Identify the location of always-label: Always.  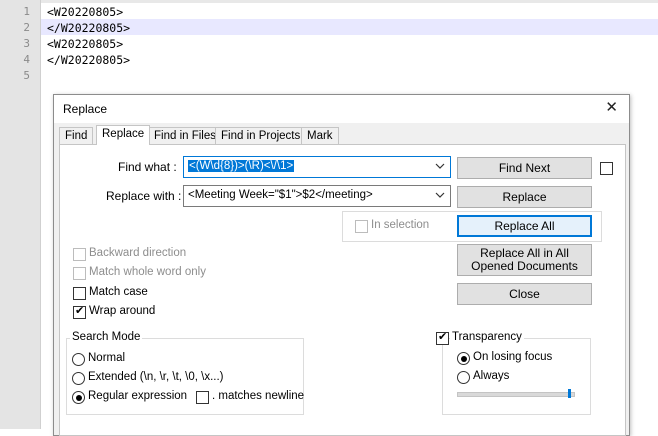
(491, 376).